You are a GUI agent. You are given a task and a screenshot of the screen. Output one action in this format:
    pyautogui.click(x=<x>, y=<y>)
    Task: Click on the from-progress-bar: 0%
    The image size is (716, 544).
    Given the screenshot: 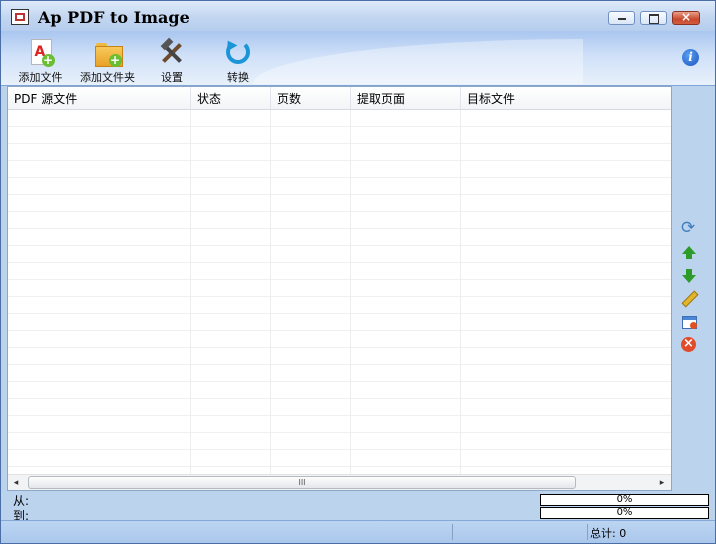 What is the action you would take?
    pyautogui.click(x=624, y=500)
    